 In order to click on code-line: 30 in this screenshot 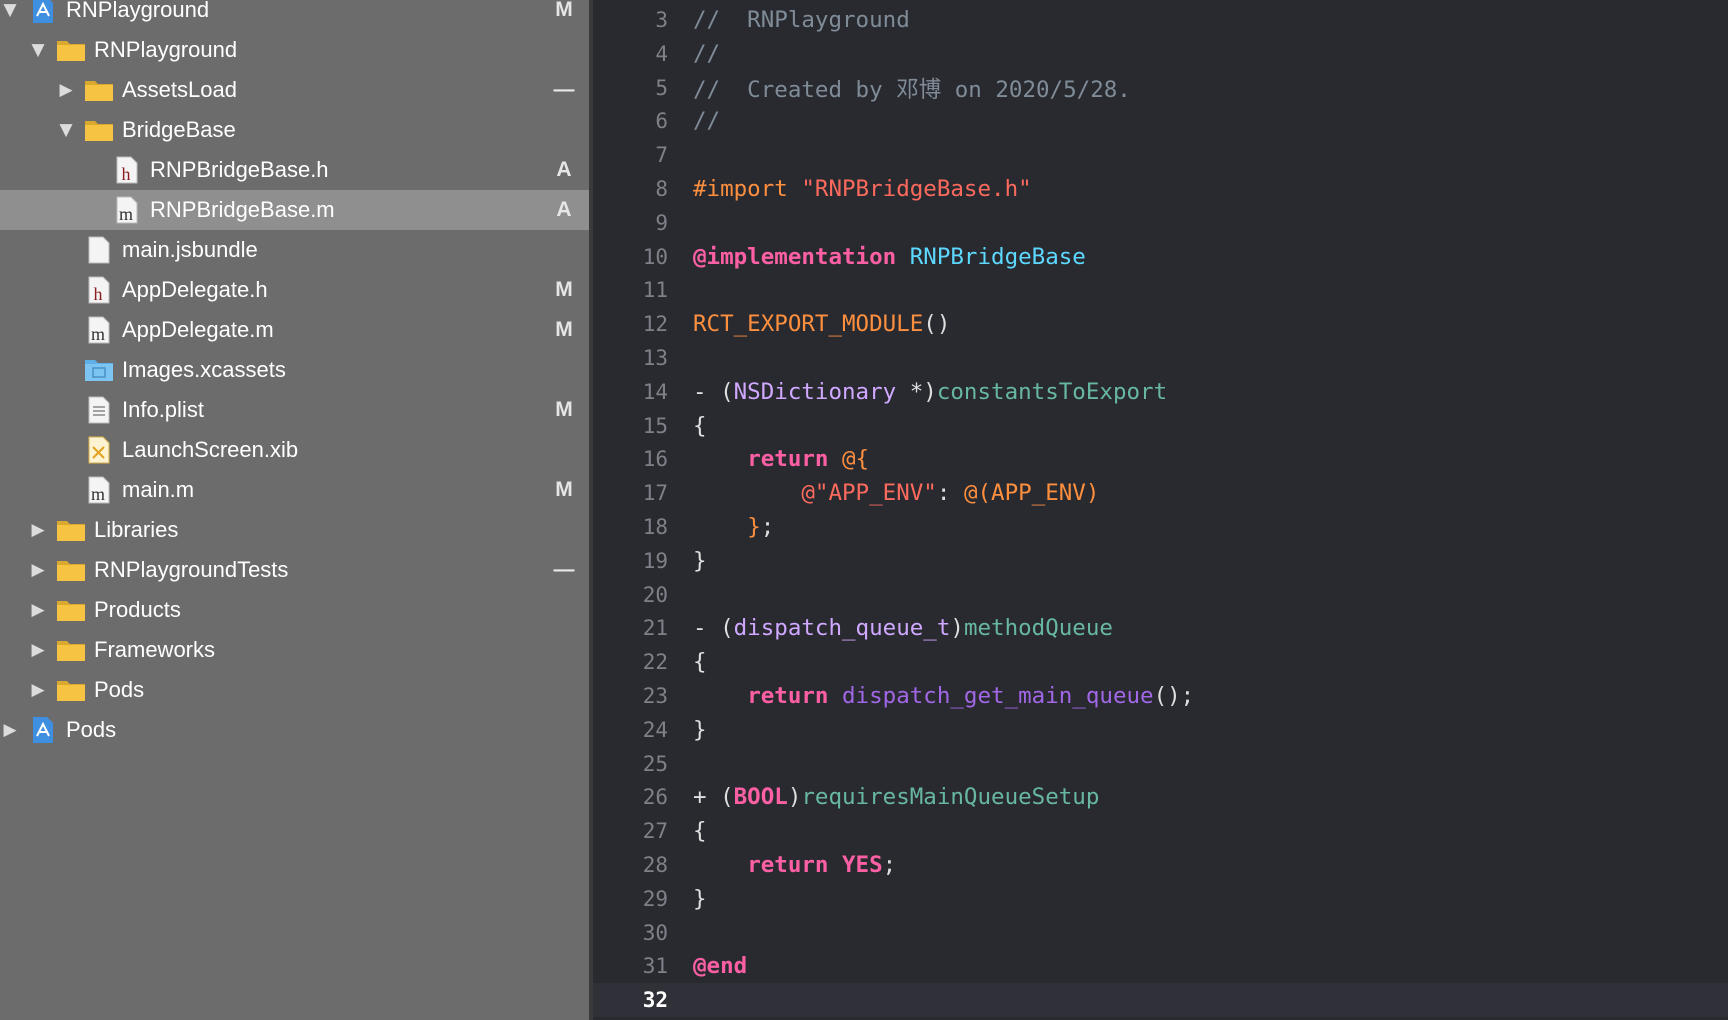, I will do `click(1160, 933)`.